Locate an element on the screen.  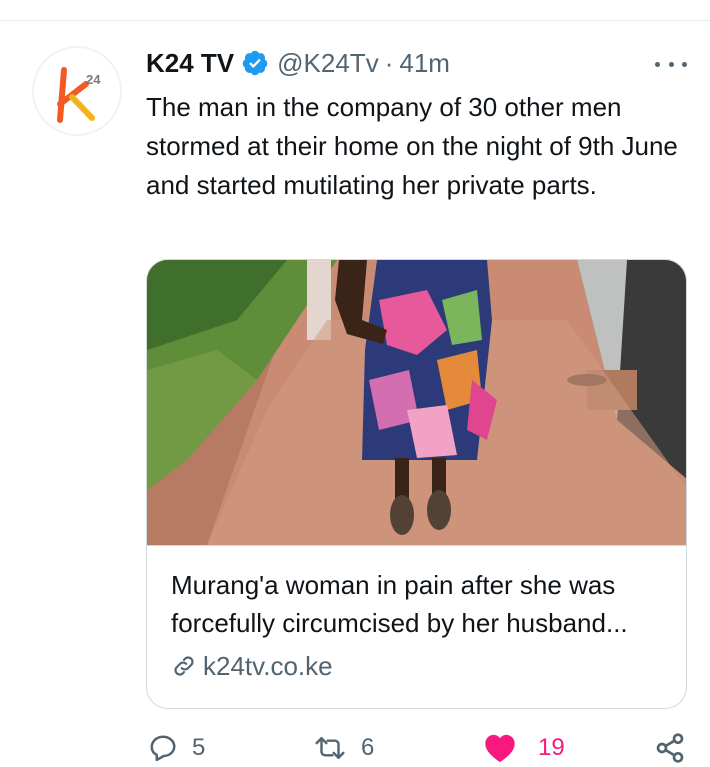
card-divider is located at coordinates (416, 545).